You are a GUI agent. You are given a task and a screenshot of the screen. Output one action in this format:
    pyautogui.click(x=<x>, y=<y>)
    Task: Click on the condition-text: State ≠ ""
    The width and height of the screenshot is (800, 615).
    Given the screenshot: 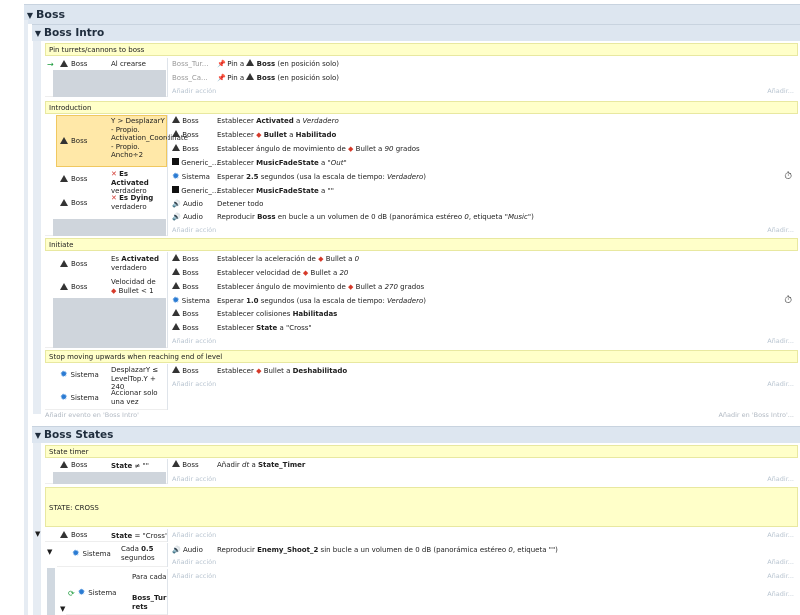 What is the action you would take?
    pyautogui.click(x=130, y=466)
    